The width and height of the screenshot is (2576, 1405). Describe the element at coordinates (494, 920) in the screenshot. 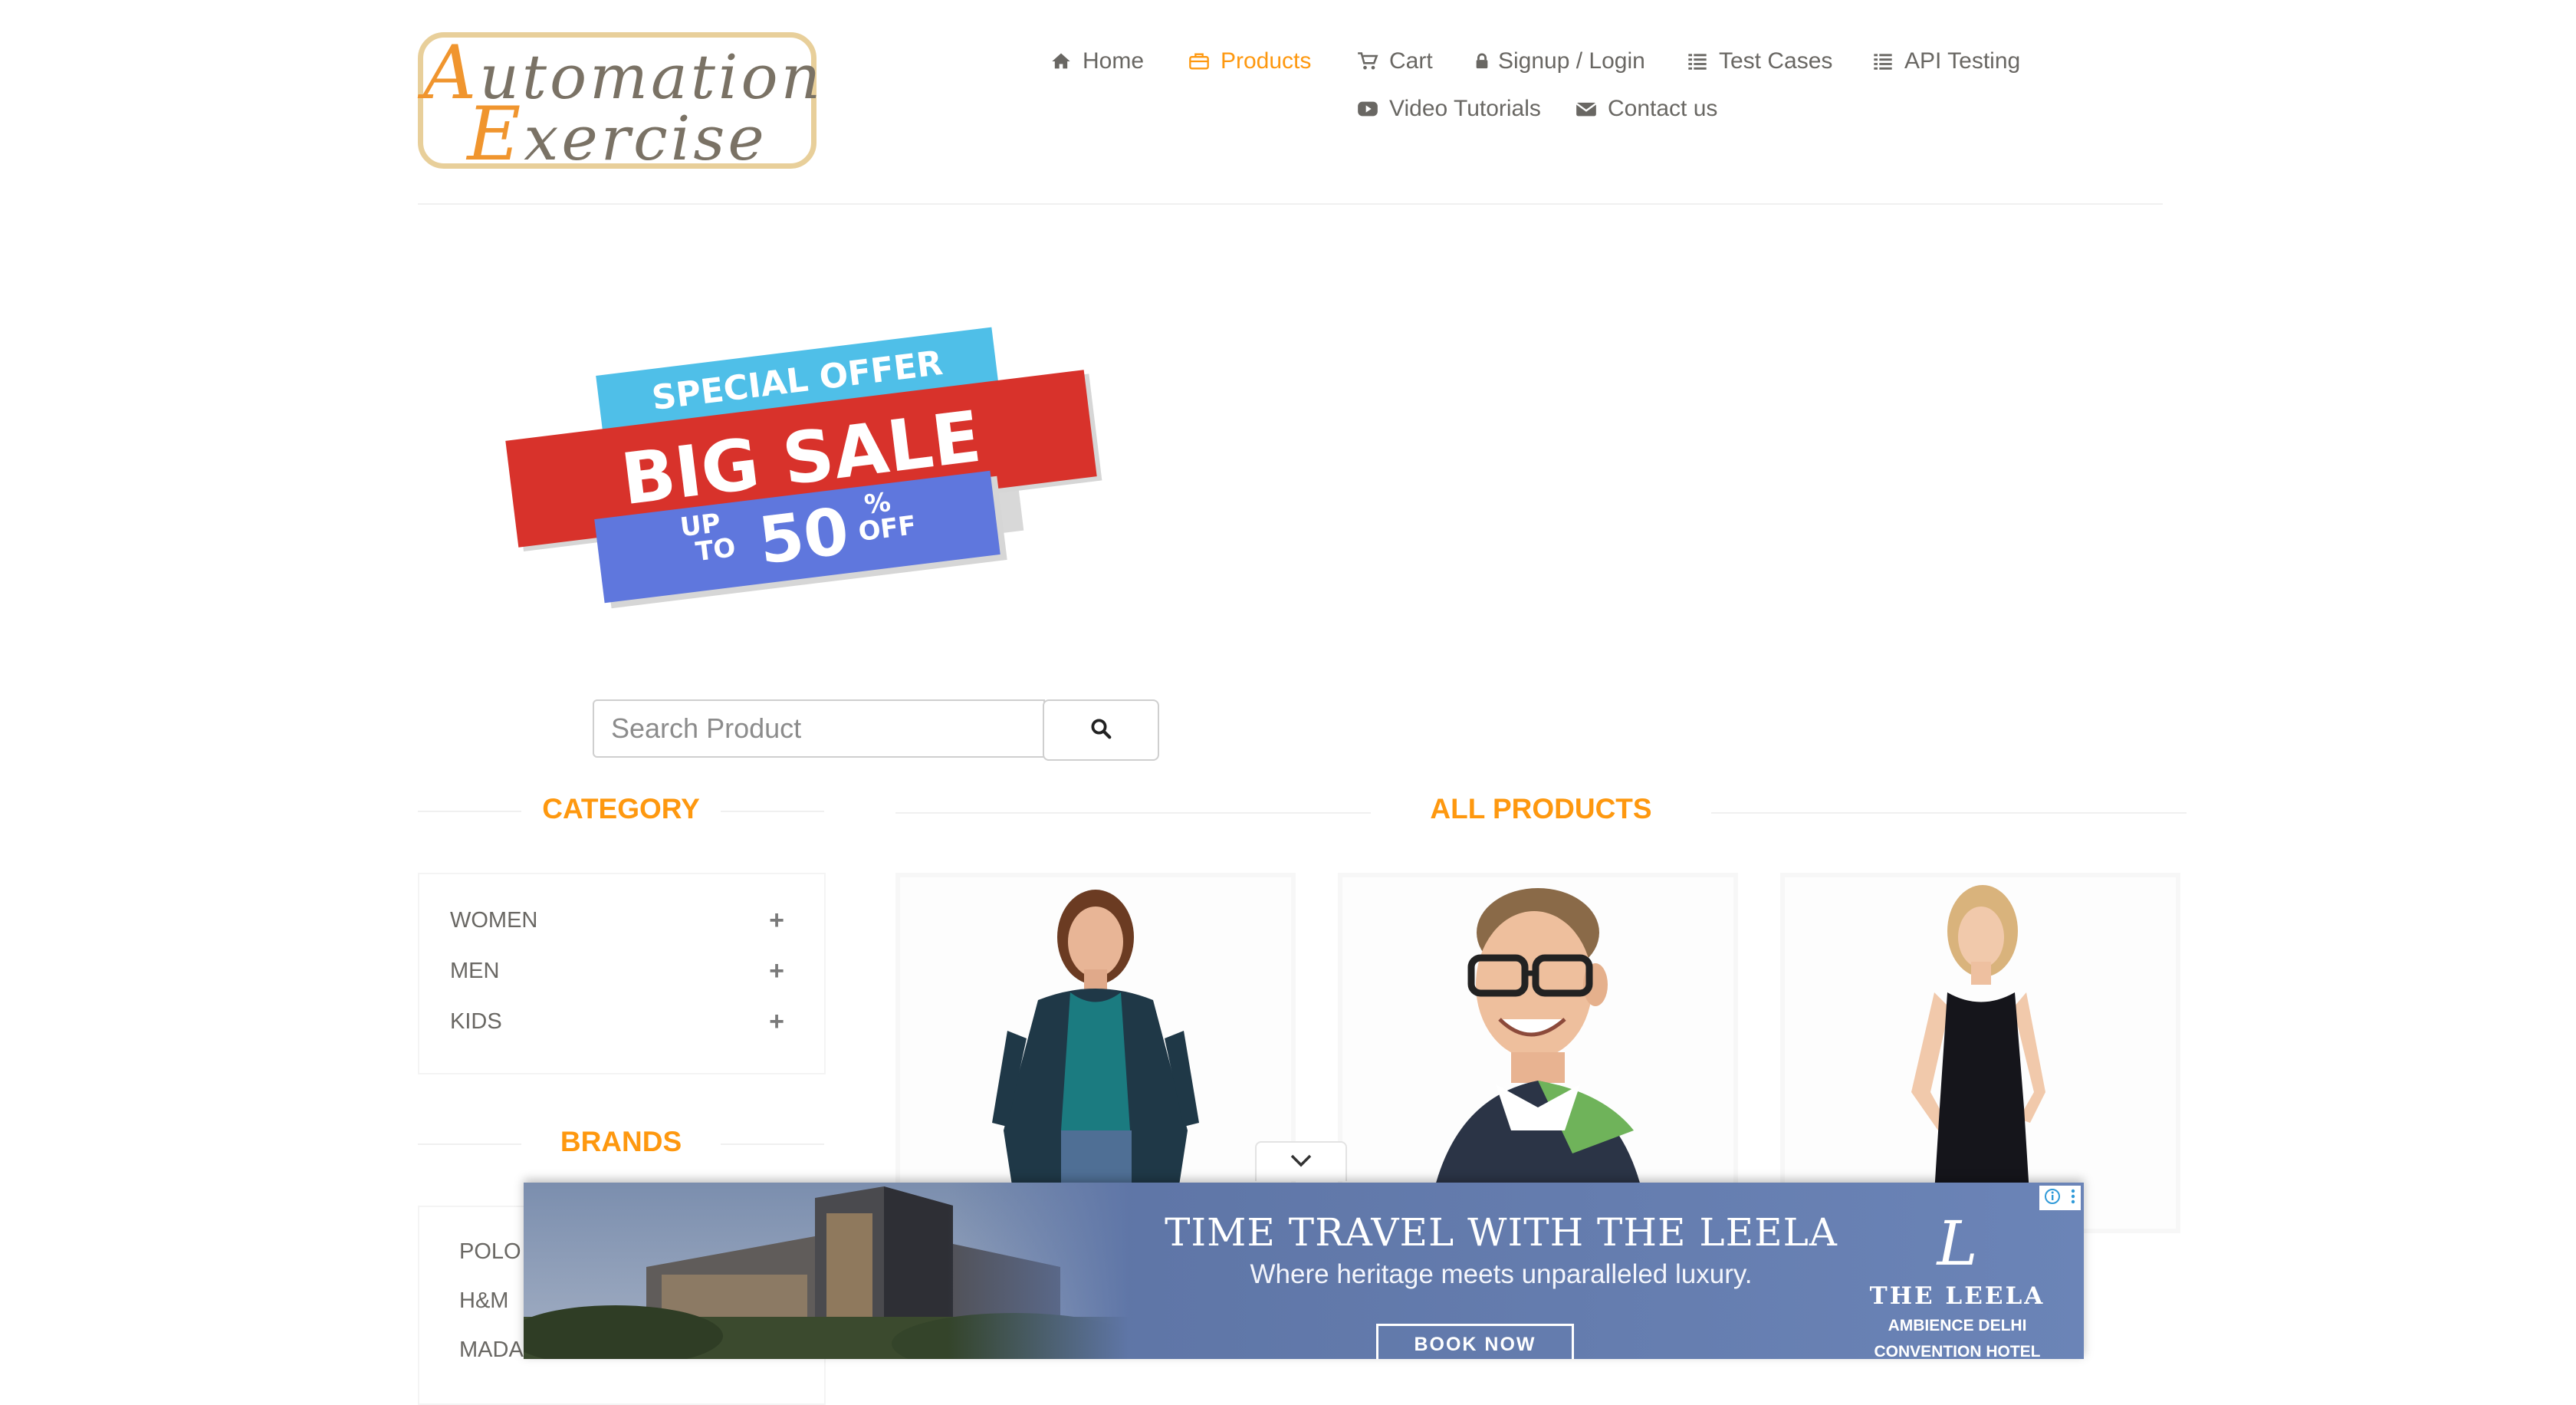

I see `category-women-label: WOMEN` at that location.